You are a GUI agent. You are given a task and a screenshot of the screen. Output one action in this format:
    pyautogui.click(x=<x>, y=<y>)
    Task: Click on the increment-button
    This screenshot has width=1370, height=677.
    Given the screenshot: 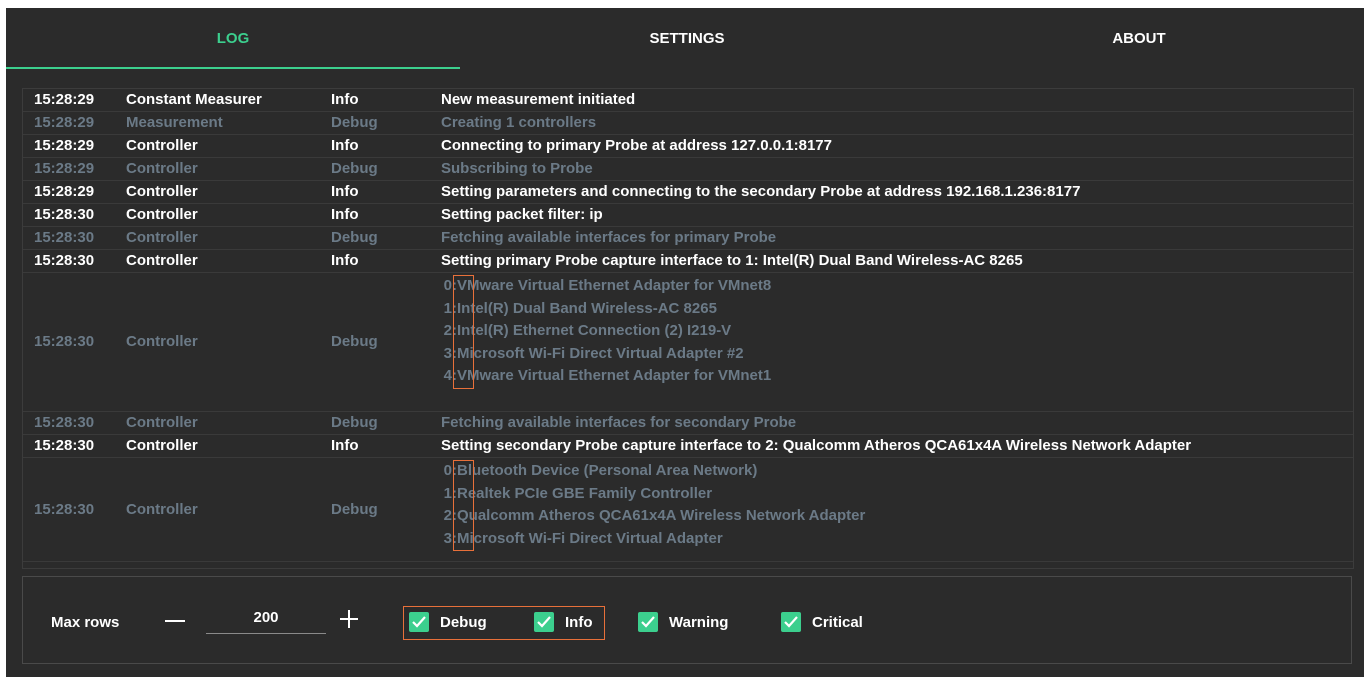 What is the action you would take?
    pyautogui.click(x=349, y=619)
    